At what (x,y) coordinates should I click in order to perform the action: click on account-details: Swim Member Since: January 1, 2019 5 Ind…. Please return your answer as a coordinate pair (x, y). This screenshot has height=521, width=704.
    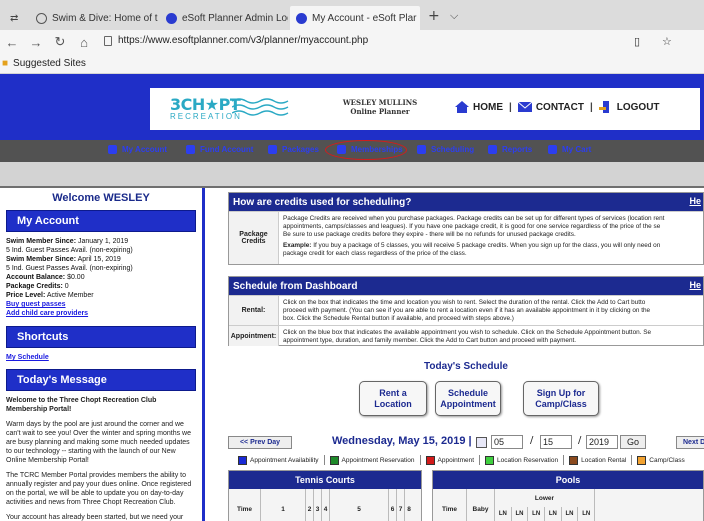
    Looking at the image, I should click on (101, 275).